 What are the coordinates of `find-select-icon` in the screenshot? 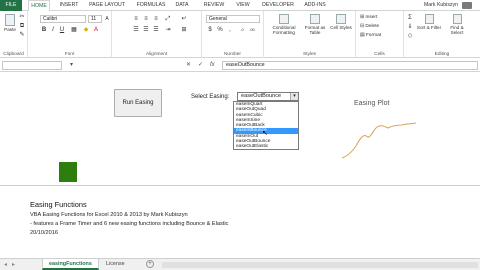 It's located at (457, 19).